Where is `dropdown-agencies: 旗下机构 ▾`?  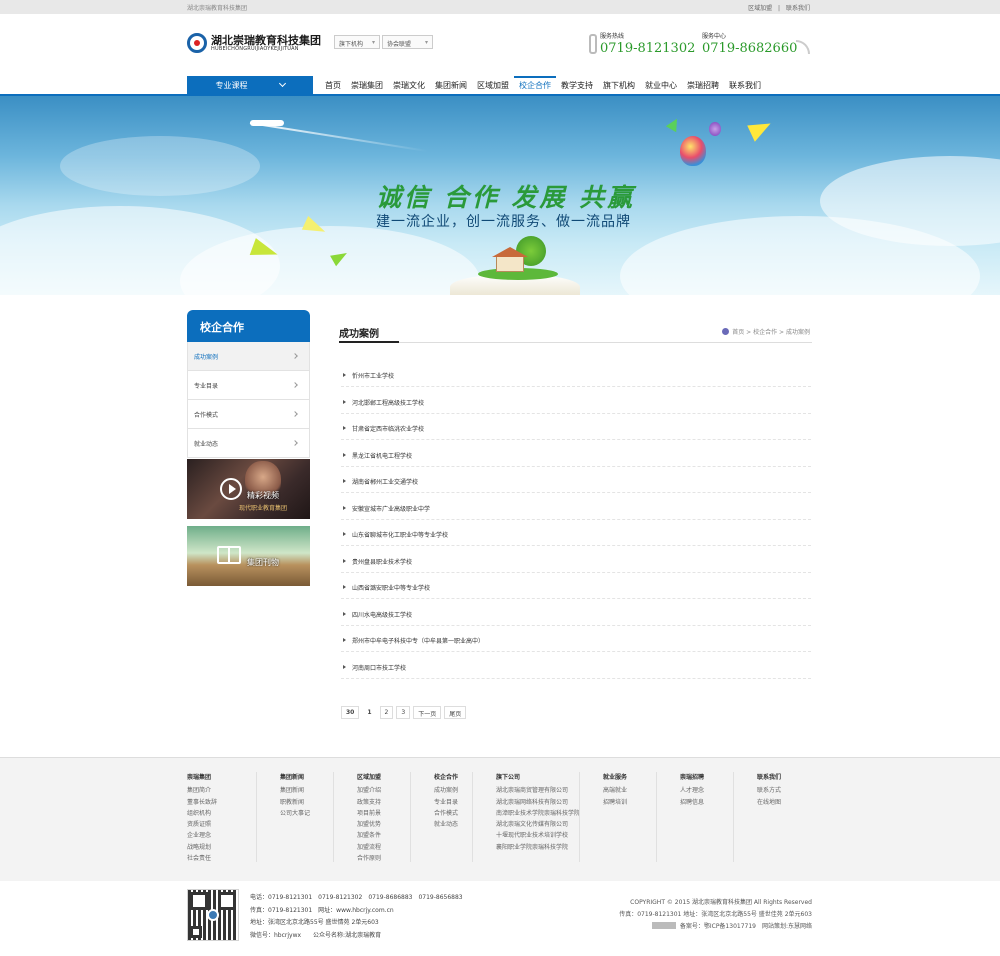
dropdown-agencies: 旗下机构 ▾ is located at coordinates (357, 42).